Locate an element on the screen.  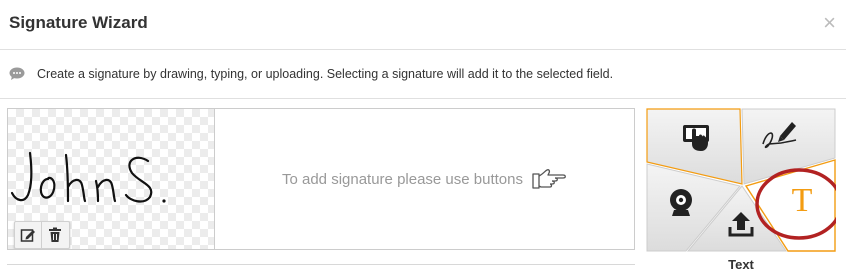
signature-options: T is located at coordinates (741, 180).